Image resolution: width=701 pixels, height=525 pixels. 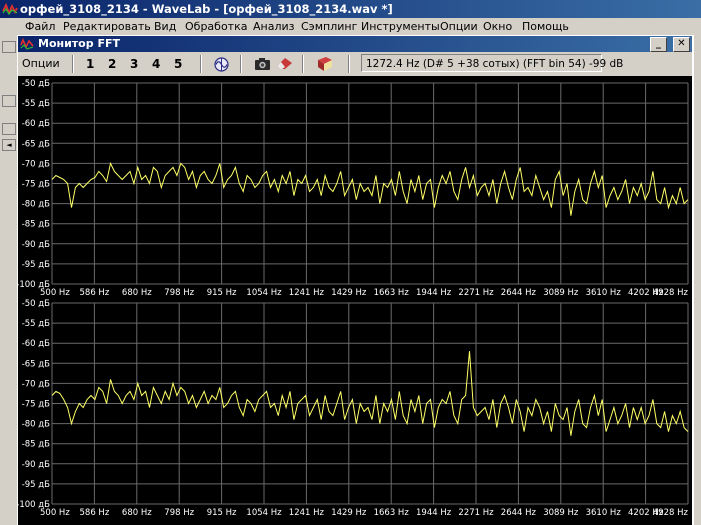 What do you see at coordinates (9, 280) in the screenshot?
I see `left-panel-strip: ◄` at bounding box center [9, 280].